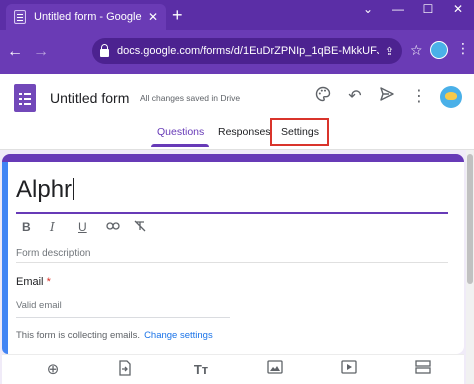 The width and height of the screenshot is (474, 384). Describe the element at coordinates (39, 305) in the screenshot. I see `email-field: Valid email` at that location.